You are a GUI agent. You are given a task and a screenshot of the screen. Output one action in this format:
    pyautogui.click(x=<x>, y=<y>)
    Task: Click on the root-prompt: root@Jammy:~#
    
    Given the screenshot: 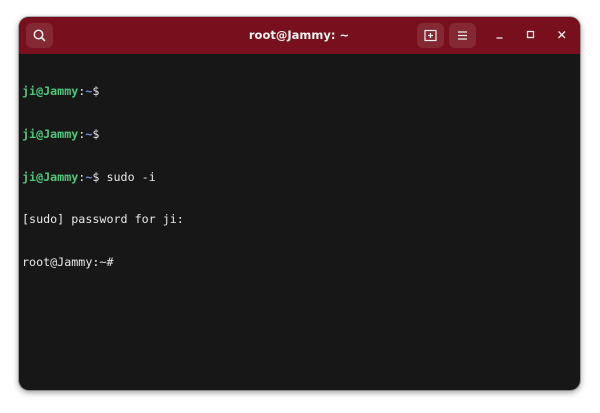 What is the action you would take?
    pyautogui.click(x=71, y=261)
    